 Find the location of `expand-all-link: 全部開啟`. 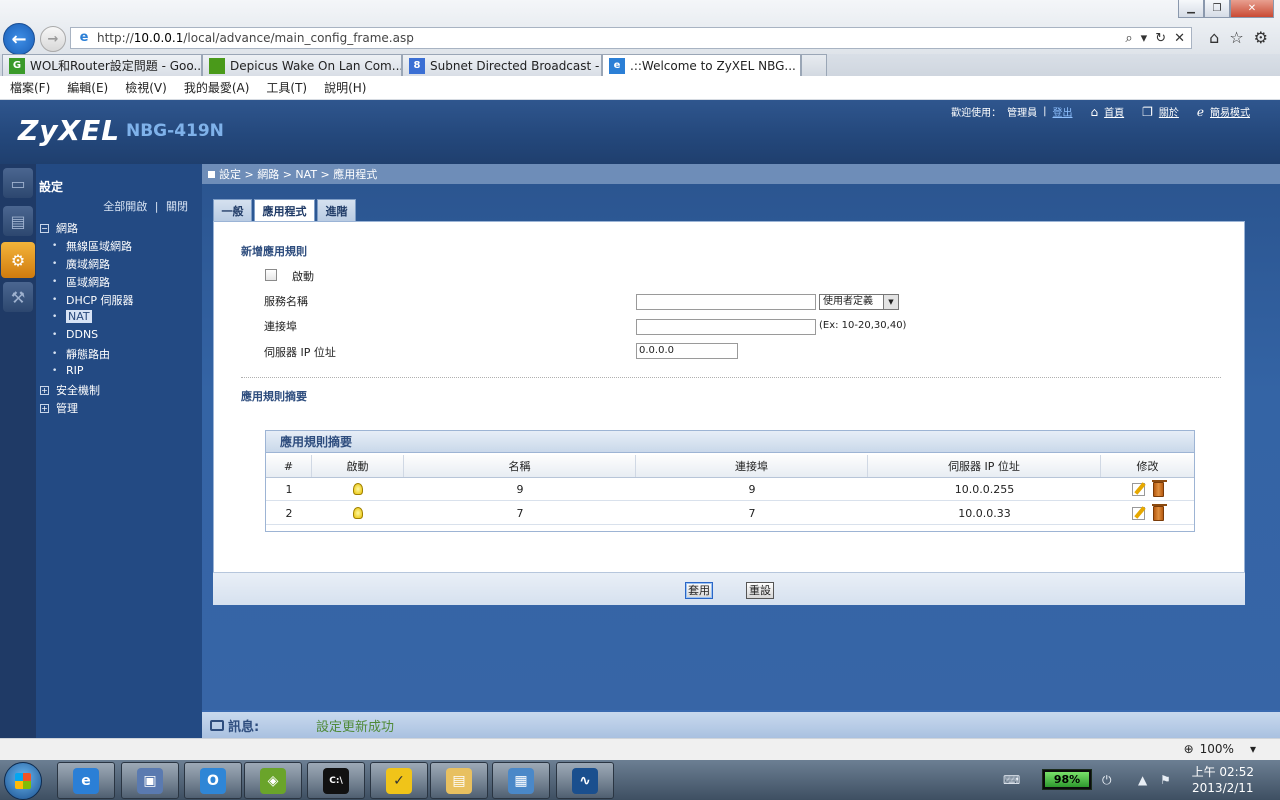

expand-all-link: 全部開啟 is located at coordinates (125, 206).